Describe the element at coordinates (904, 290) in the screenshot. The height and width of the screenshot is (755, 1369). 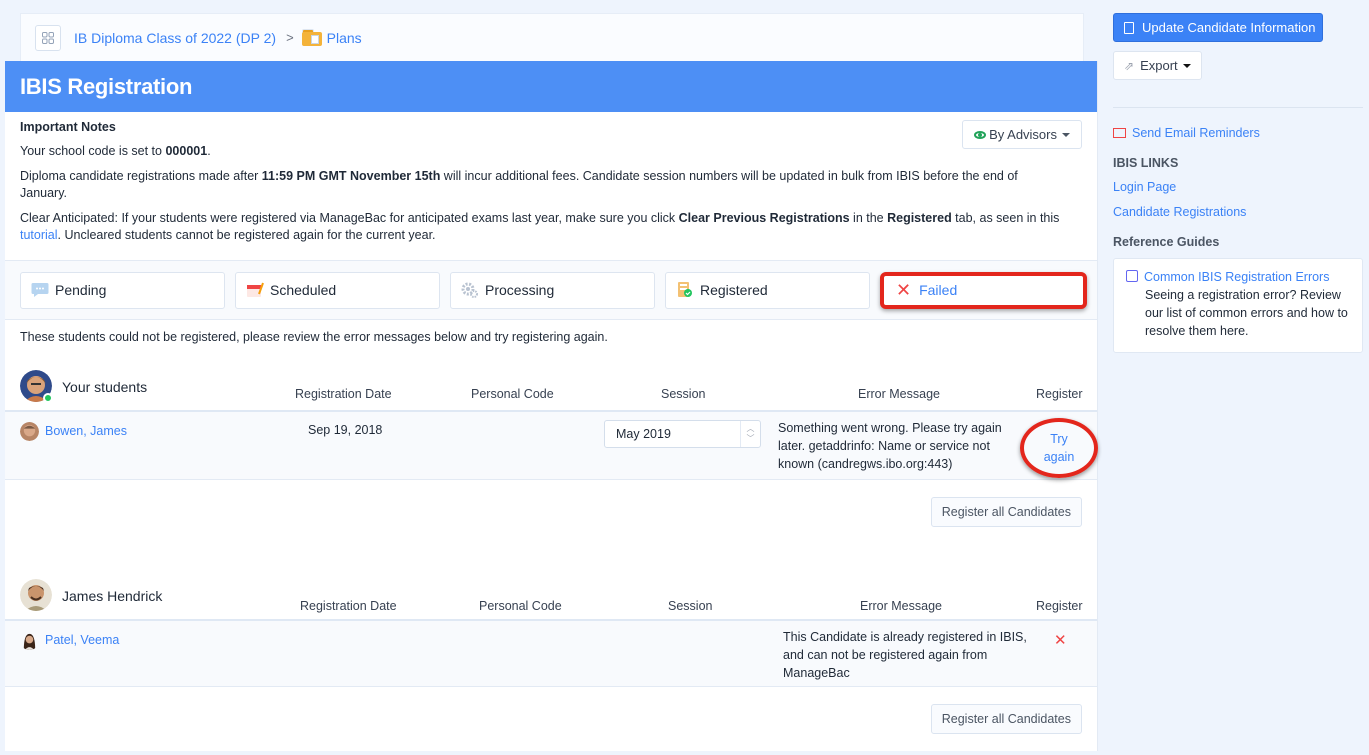
I see `x-icon: ✕` at that location.